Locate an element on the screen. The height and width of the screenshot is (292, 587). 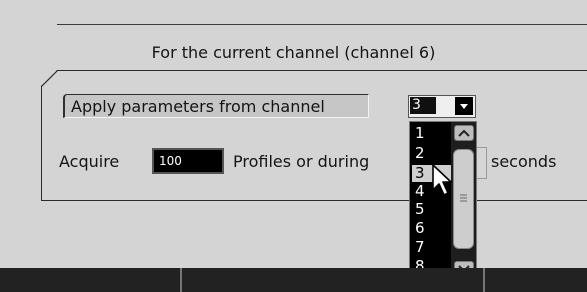
group-box-corner is located at coordinates (50, 79).